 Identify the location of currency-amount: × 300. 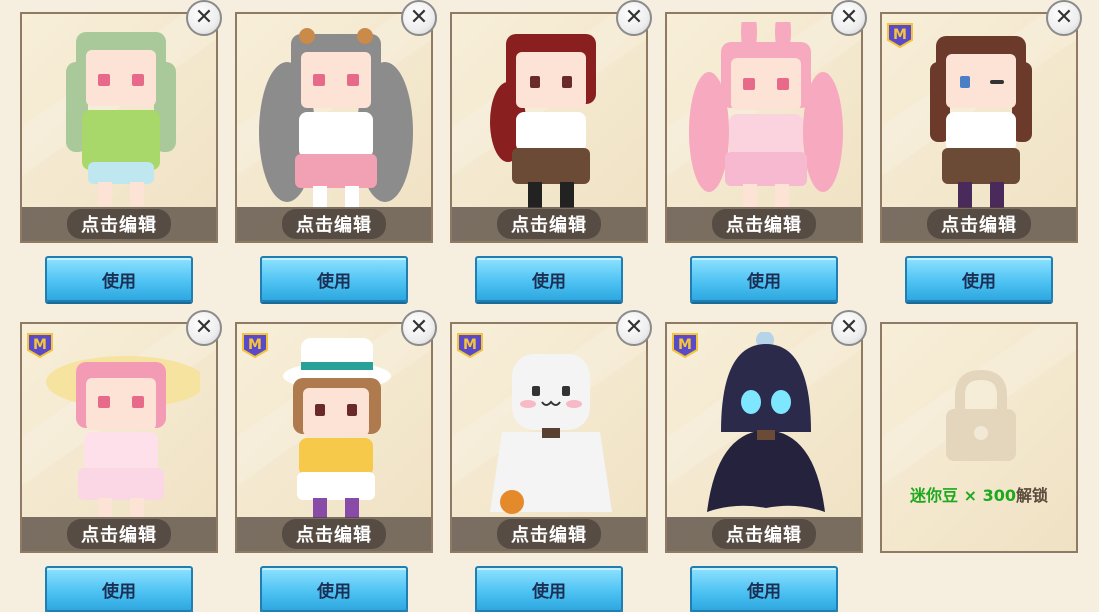
(989, 495).